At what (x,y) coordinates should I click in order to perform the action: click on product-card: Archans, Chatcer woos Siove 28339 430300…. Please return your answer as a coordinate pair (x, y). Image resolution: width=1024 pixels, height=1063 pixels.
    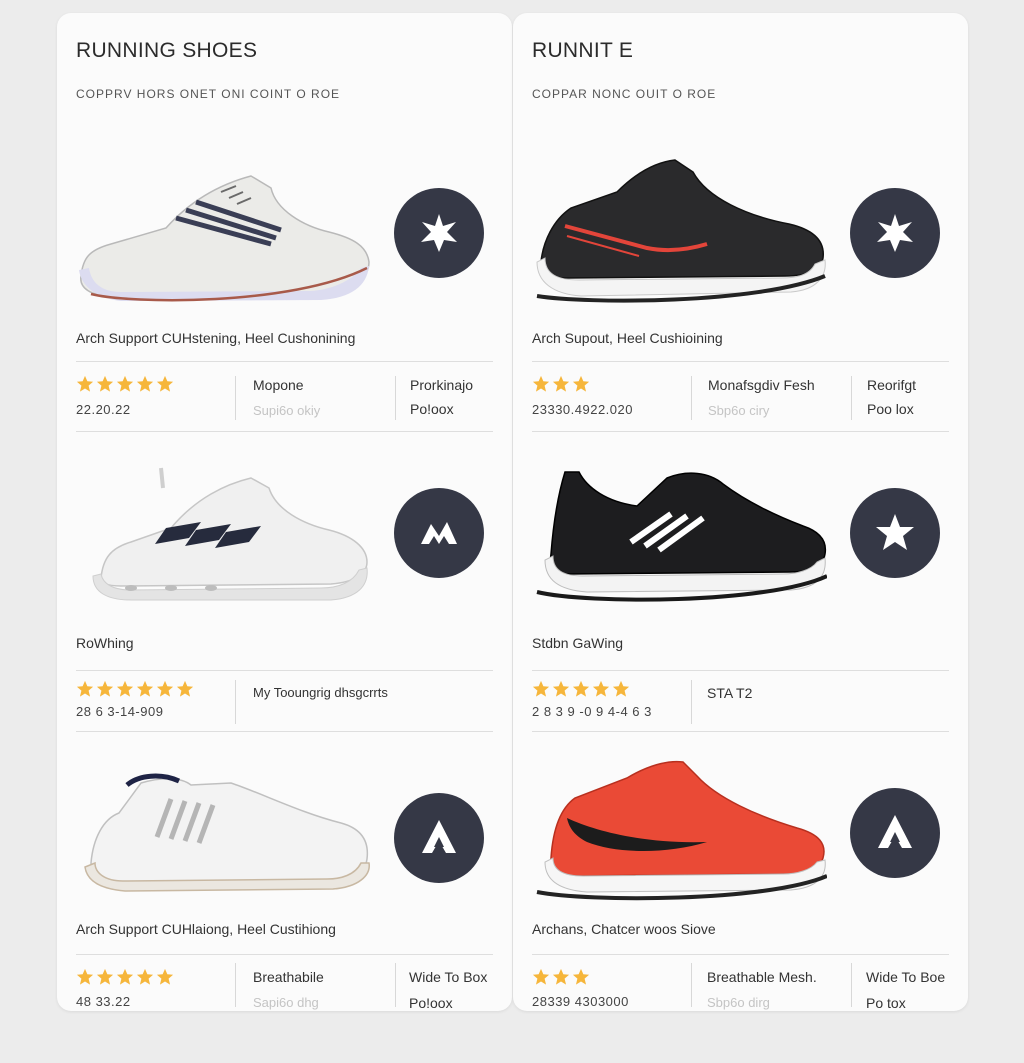
    Looking at the image, I should click on (740, 908).